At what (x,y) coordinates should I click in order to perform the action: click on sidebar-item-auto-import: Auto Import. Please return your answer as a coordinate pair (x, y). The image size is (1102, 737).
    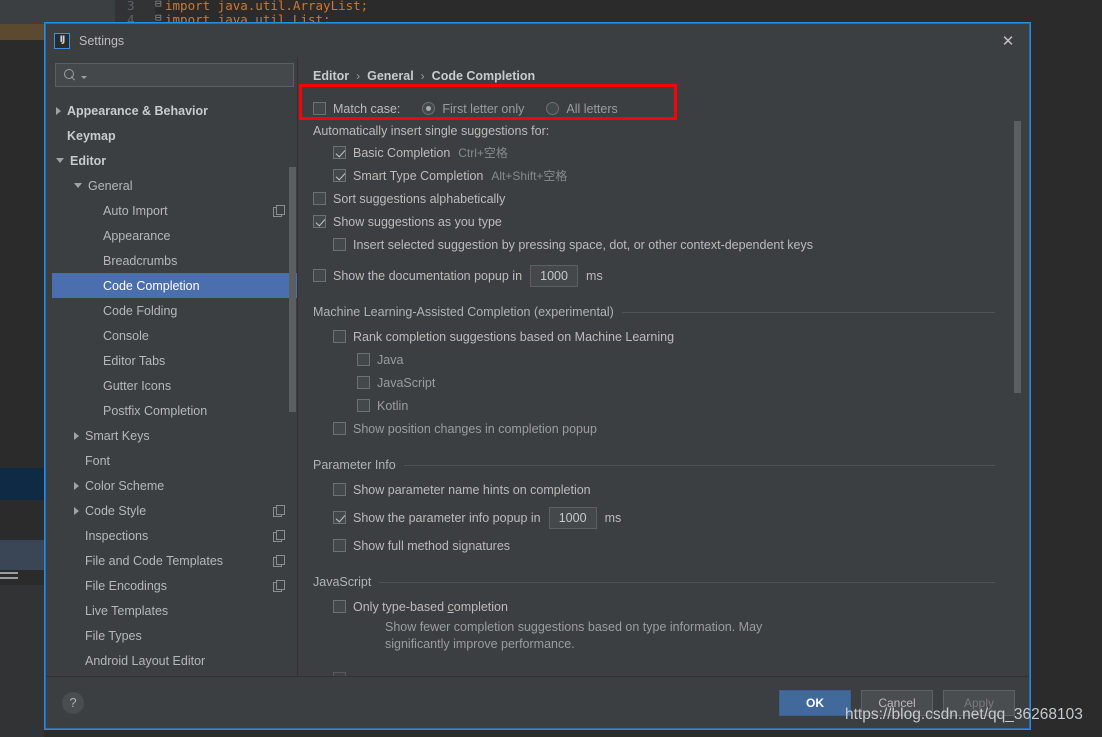
    Looking at the image, I should click on (175, 210).